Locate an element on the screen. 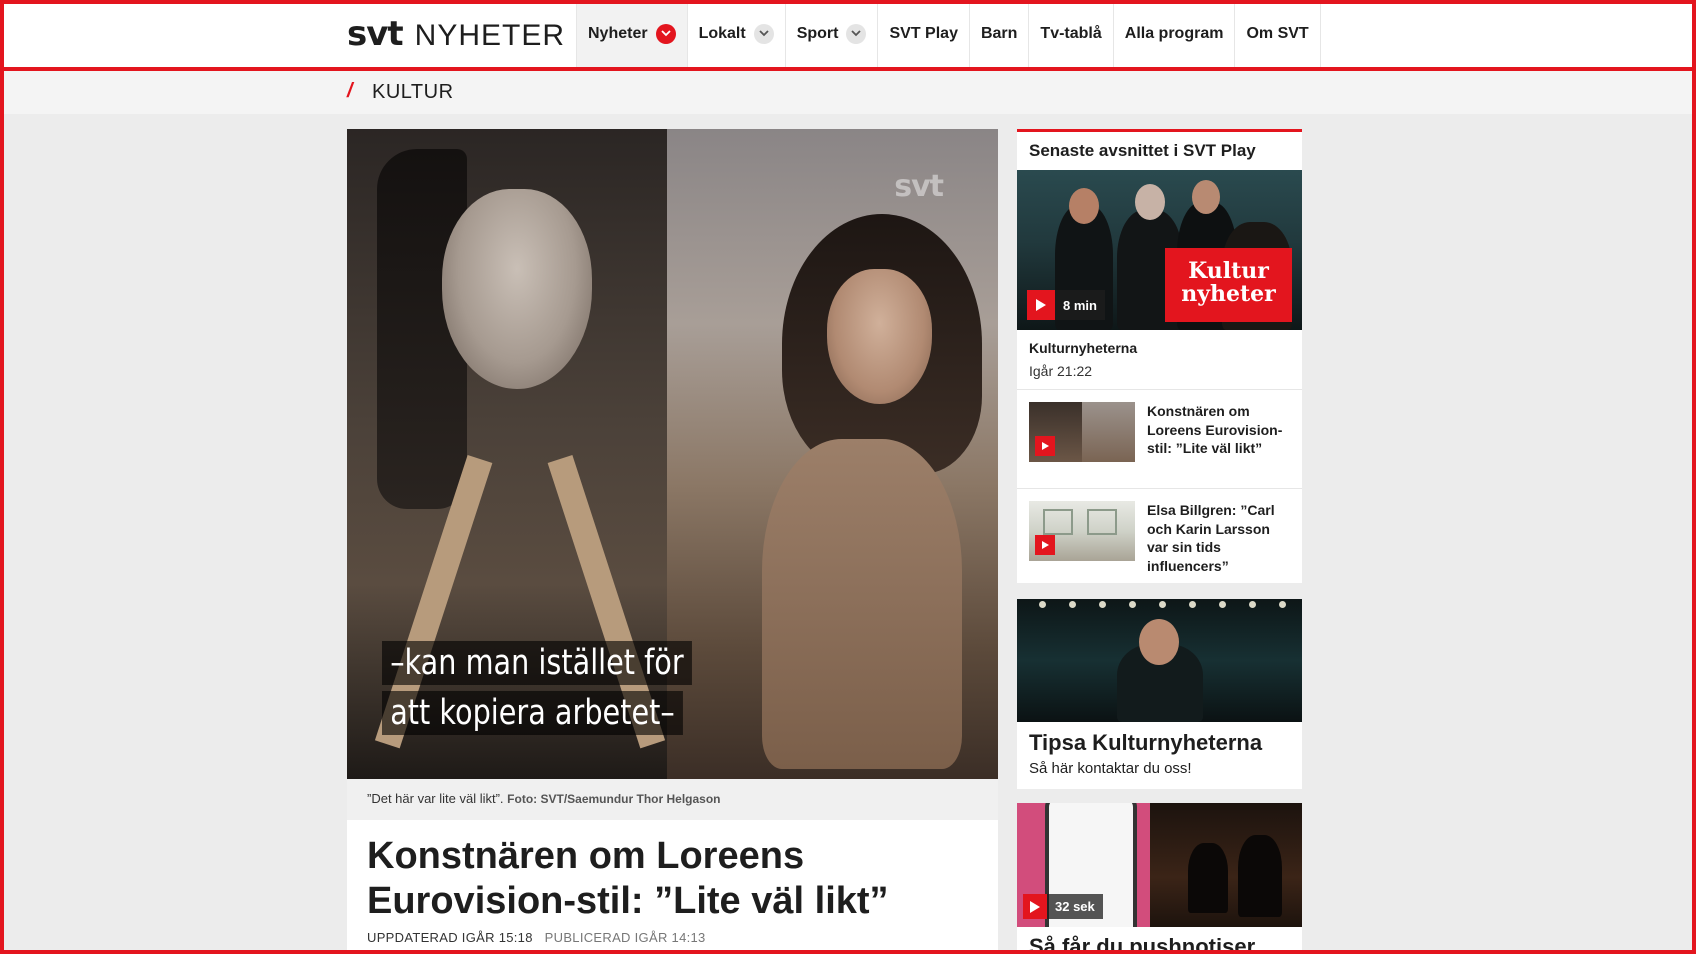 Image resolution: width=1696 pixels, height=954 pixels. push-card: 32 sek Så får du pushnotiser is located at coordinates (1159, 878).